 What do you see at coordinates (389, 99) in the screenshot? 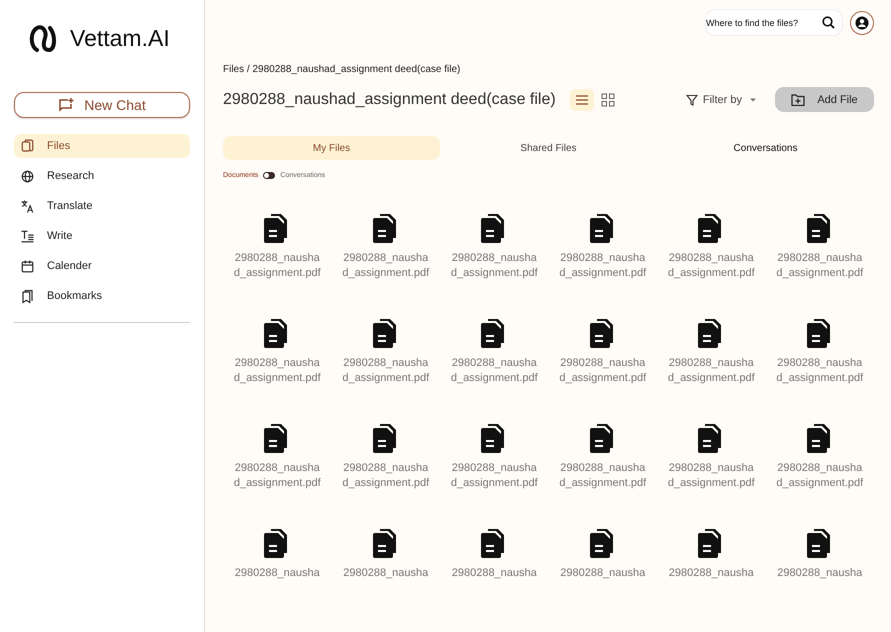
I see `page-title: 2980288_naushad_assignment deed(case file)` at bounding box center [389, 99].